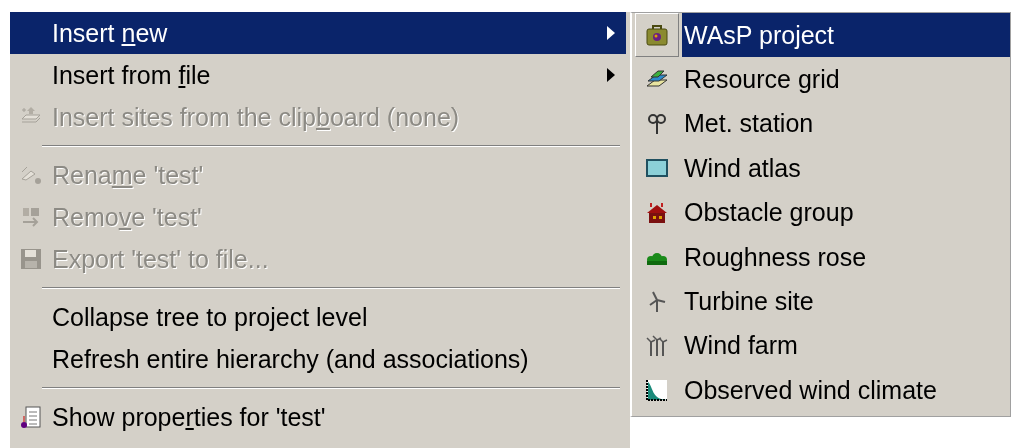  Describe the element at coordinates (846, 301) in the screenshot. I see `submenu-item: Turbine site` at that location.